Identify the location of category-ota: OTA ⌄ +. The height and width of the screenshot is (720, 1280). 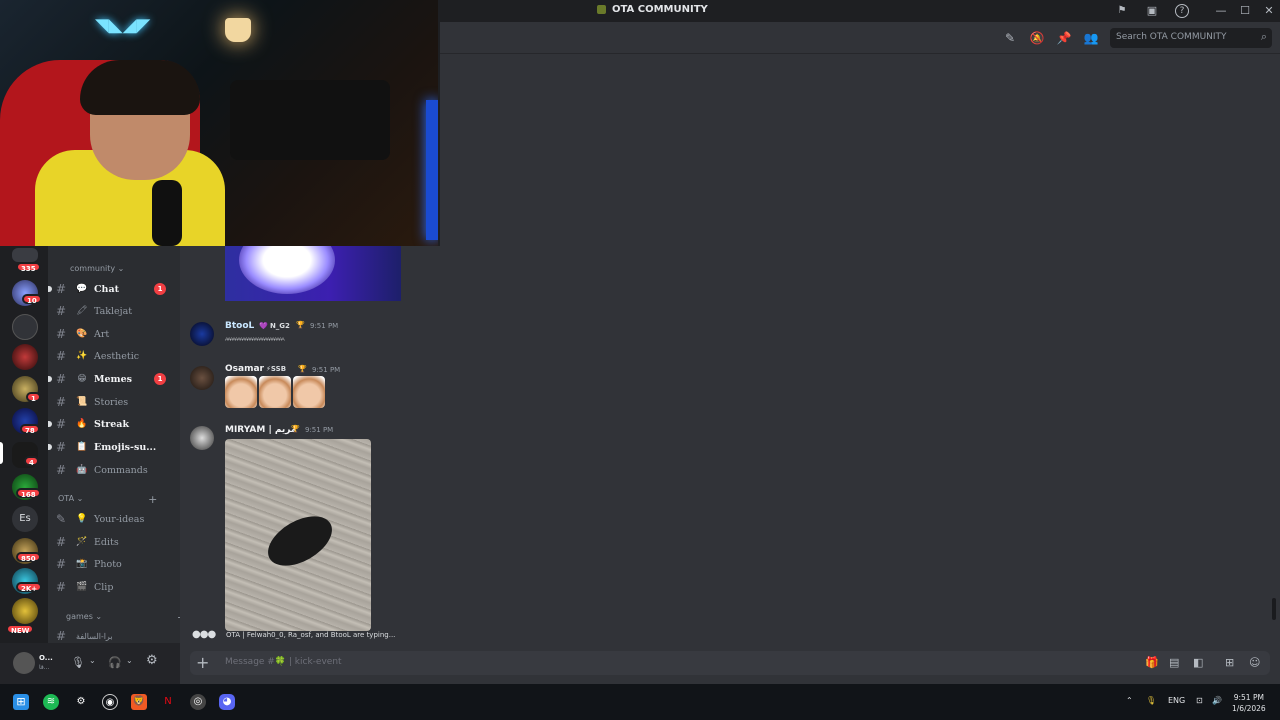
(107, 499).